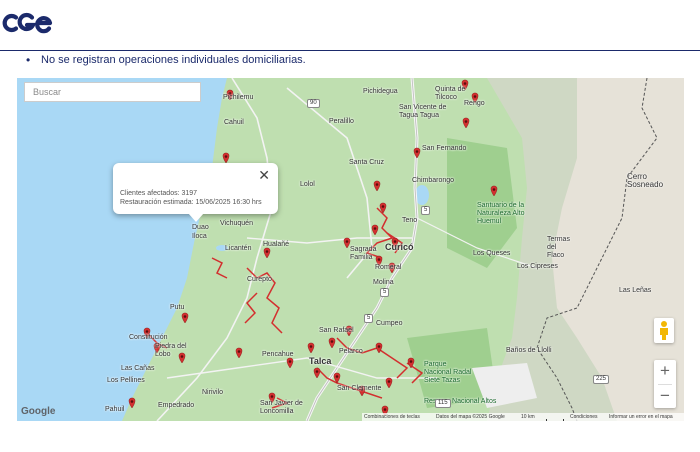  Describe the element at coordinates (443, 403) in the screenshot. I see `road-shield: 115` at that location.